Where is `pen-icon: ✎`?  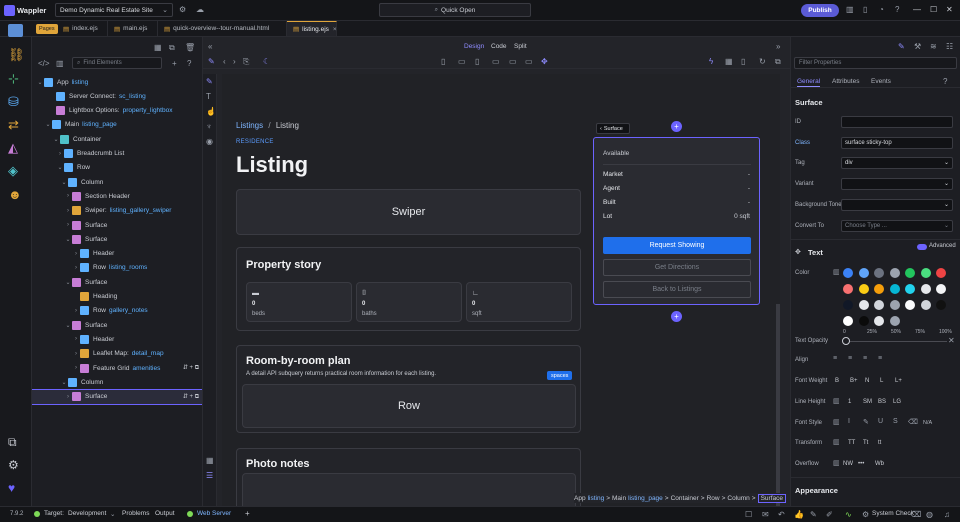
pen-icon: ✎ is located at coordinates (866, 422).